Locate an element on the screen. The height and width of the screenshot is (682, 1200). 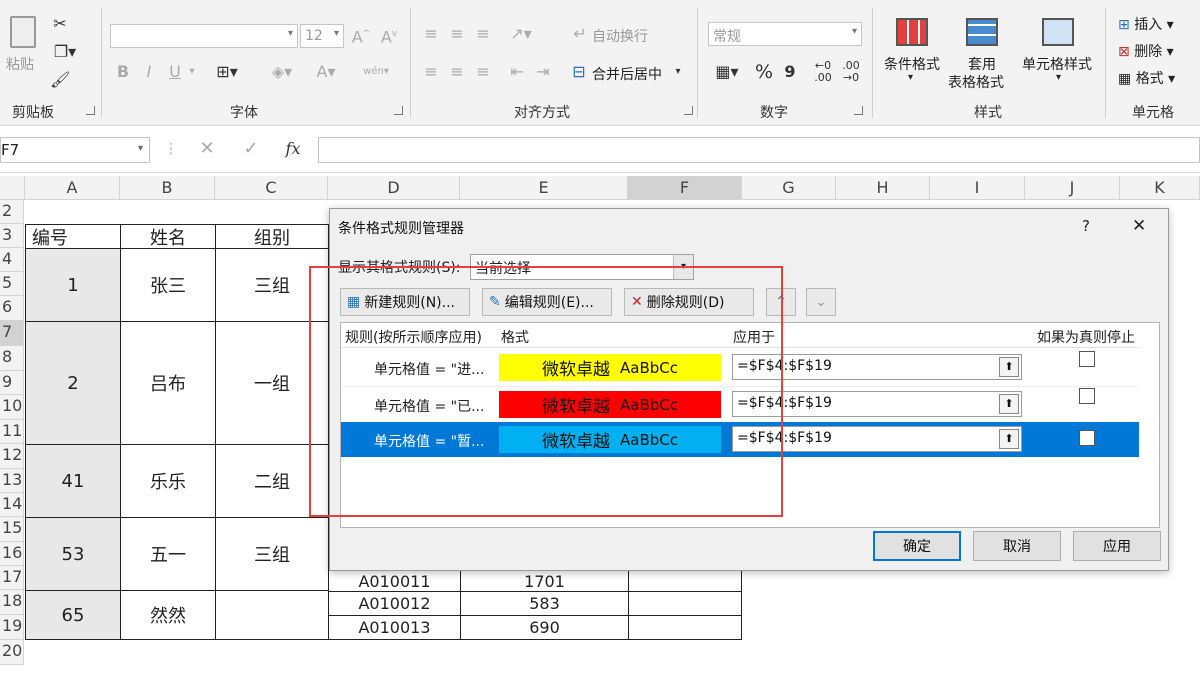
name-cell: 五一 is located at coordinates (168, 554).